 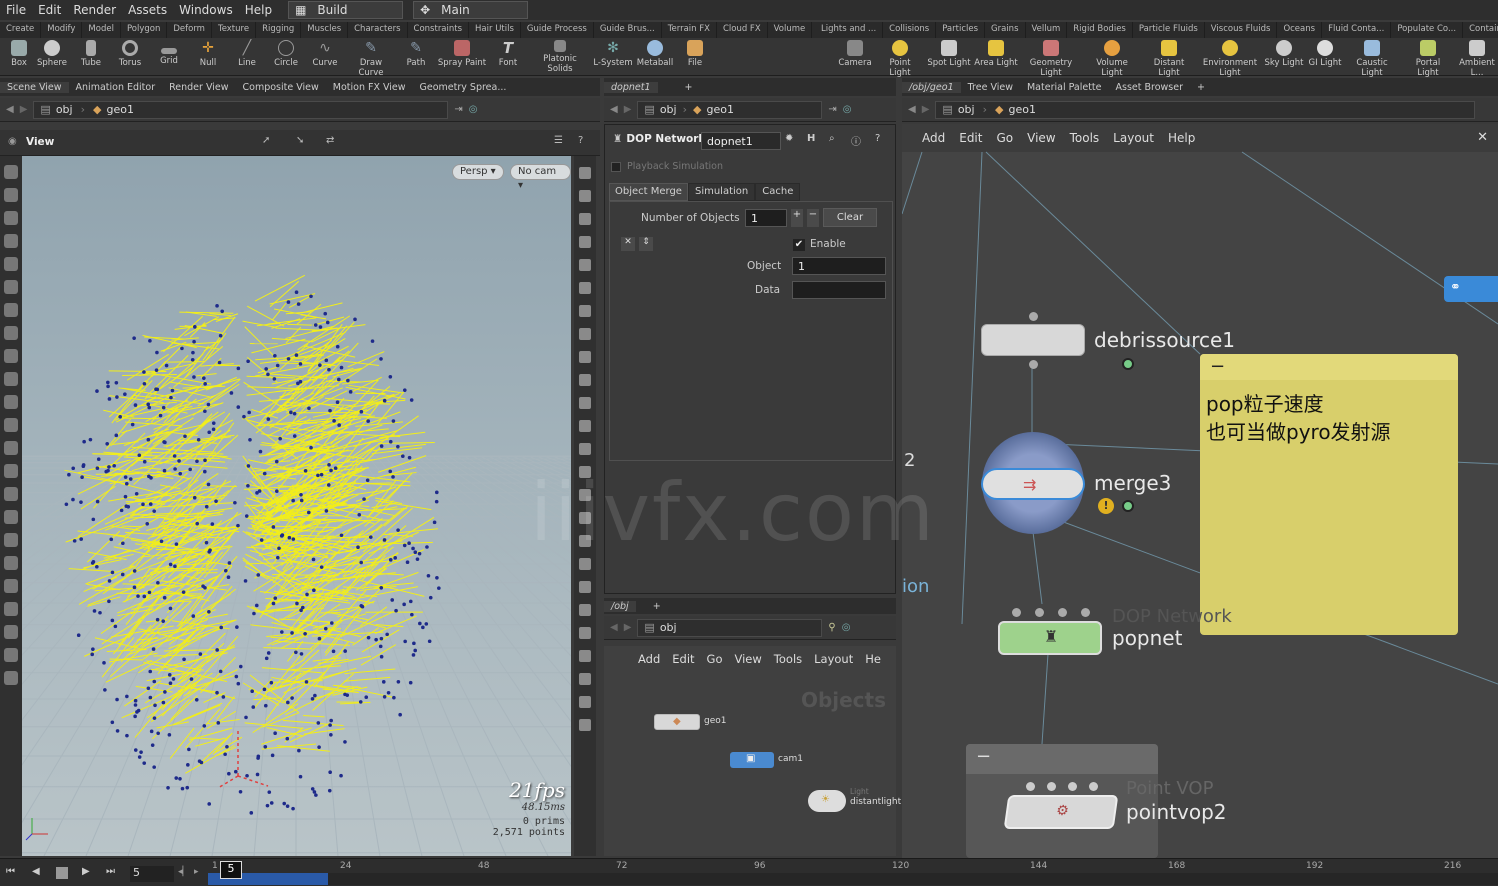 I want to click on point-snap-icon, so click(x=11, y=425).